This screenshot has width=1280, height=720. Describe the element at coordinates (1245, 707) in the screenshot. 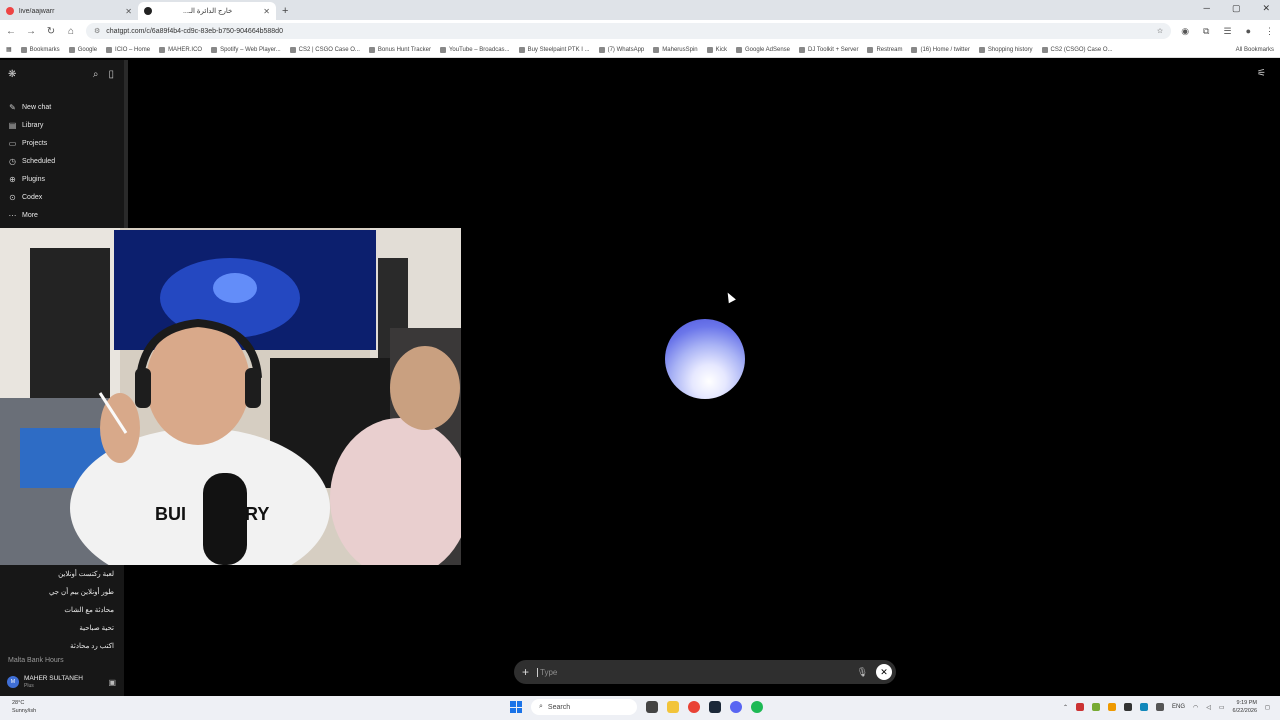

I see `clock: 9:19 PM 6/22/2026` at that location.